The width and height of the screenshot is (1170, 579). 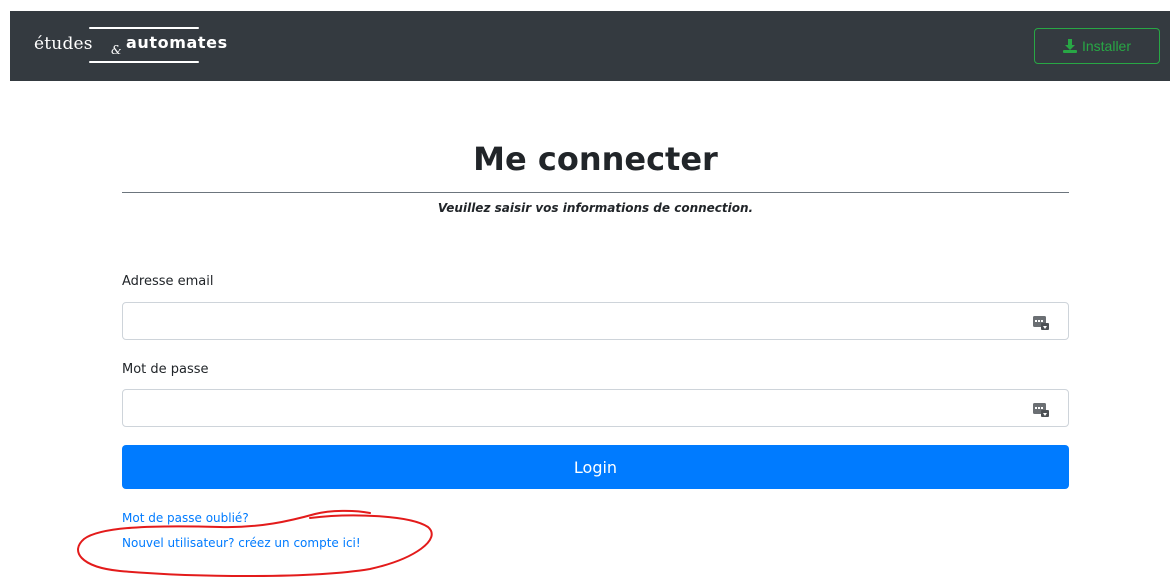 What do you see at coordinates (144, 28) in the screenshot?
I see `brand-line-top` at bounding box center [144, 28].